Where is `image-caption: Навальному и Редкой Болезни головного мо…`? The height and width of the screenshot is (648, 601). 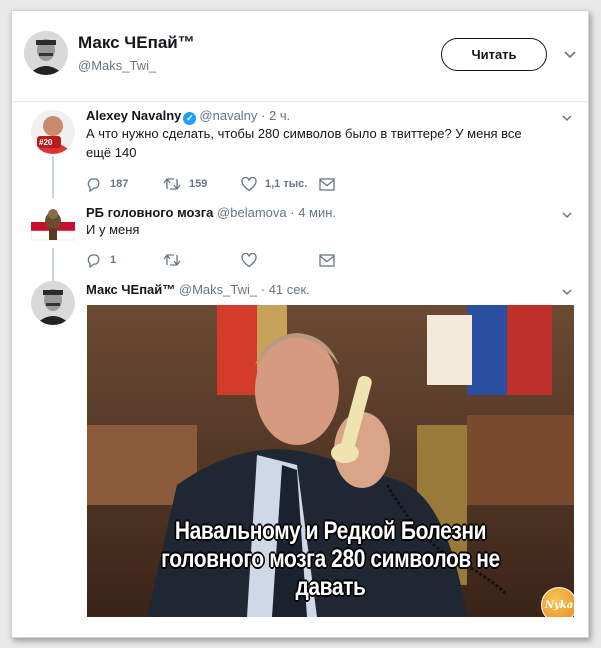 image-caption: Навальному и Редкой Болезни головного мо… is located at coordinates (330, 559).